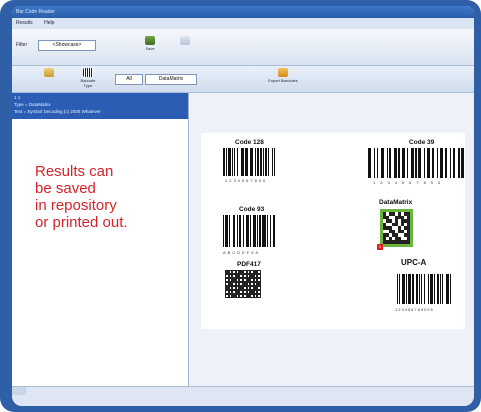 The width and height of the screenshot is (481, 412). What do you see at coordinates (65, 188) in the screenshot?
I see `promo-line: be saved` at bounding box center [65, 188].